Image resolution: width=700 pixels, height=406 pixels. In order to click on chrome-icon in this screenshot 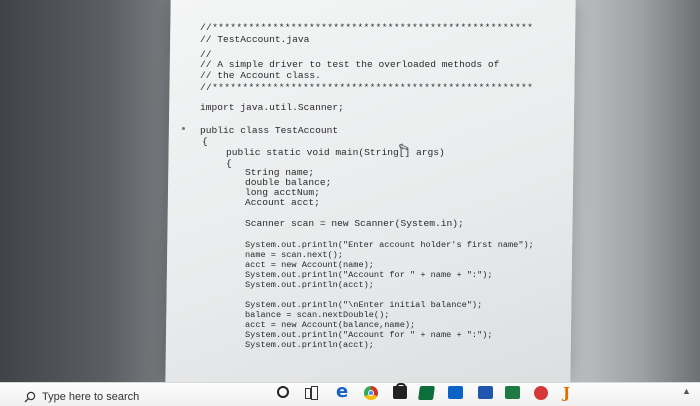, I will do `click(371, 393)`.